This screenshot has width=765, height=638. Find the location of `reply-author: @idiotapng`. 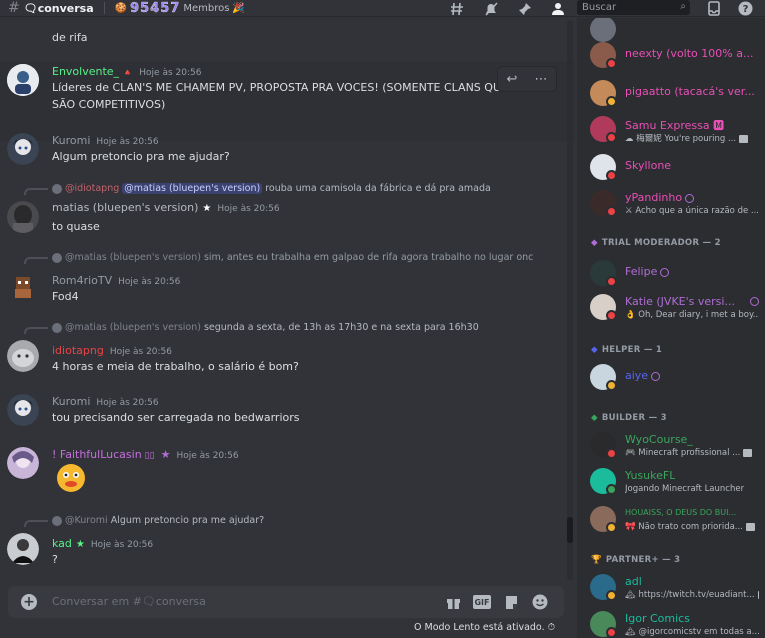

reply-author: @idiotapng is located at coordinates (92, 188).